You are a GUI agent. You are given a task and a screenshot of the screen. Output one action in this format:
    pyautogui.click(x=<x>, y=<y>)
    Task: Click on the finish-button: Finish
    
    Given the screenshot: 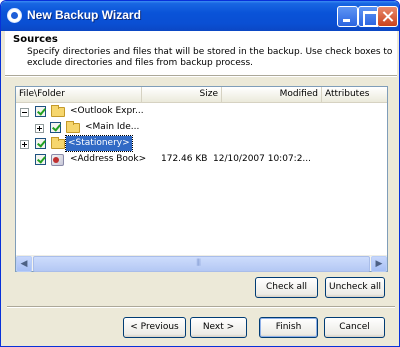 What is the action you would take?
    pyautogui.click(x=288, y=327)
    